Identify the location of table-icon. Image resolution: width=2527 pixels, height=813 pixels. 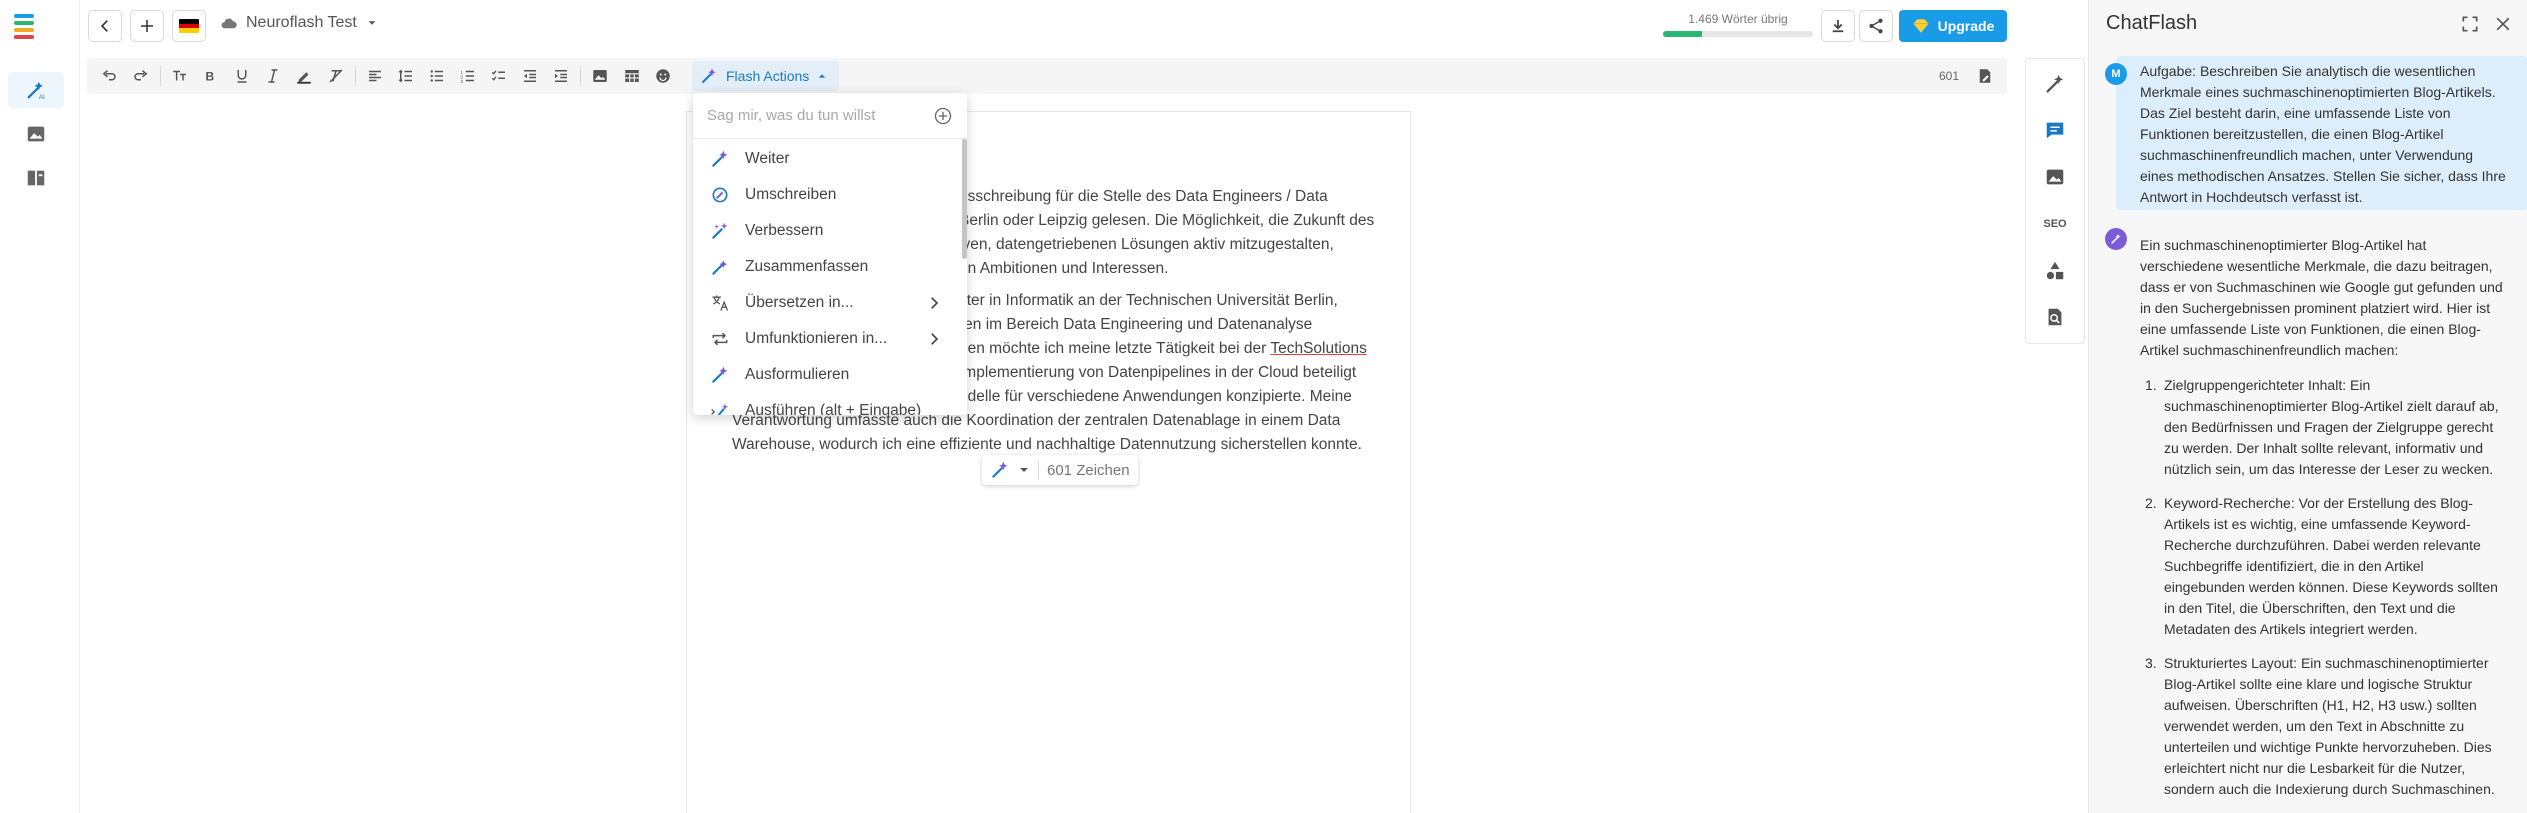
(632, 76).